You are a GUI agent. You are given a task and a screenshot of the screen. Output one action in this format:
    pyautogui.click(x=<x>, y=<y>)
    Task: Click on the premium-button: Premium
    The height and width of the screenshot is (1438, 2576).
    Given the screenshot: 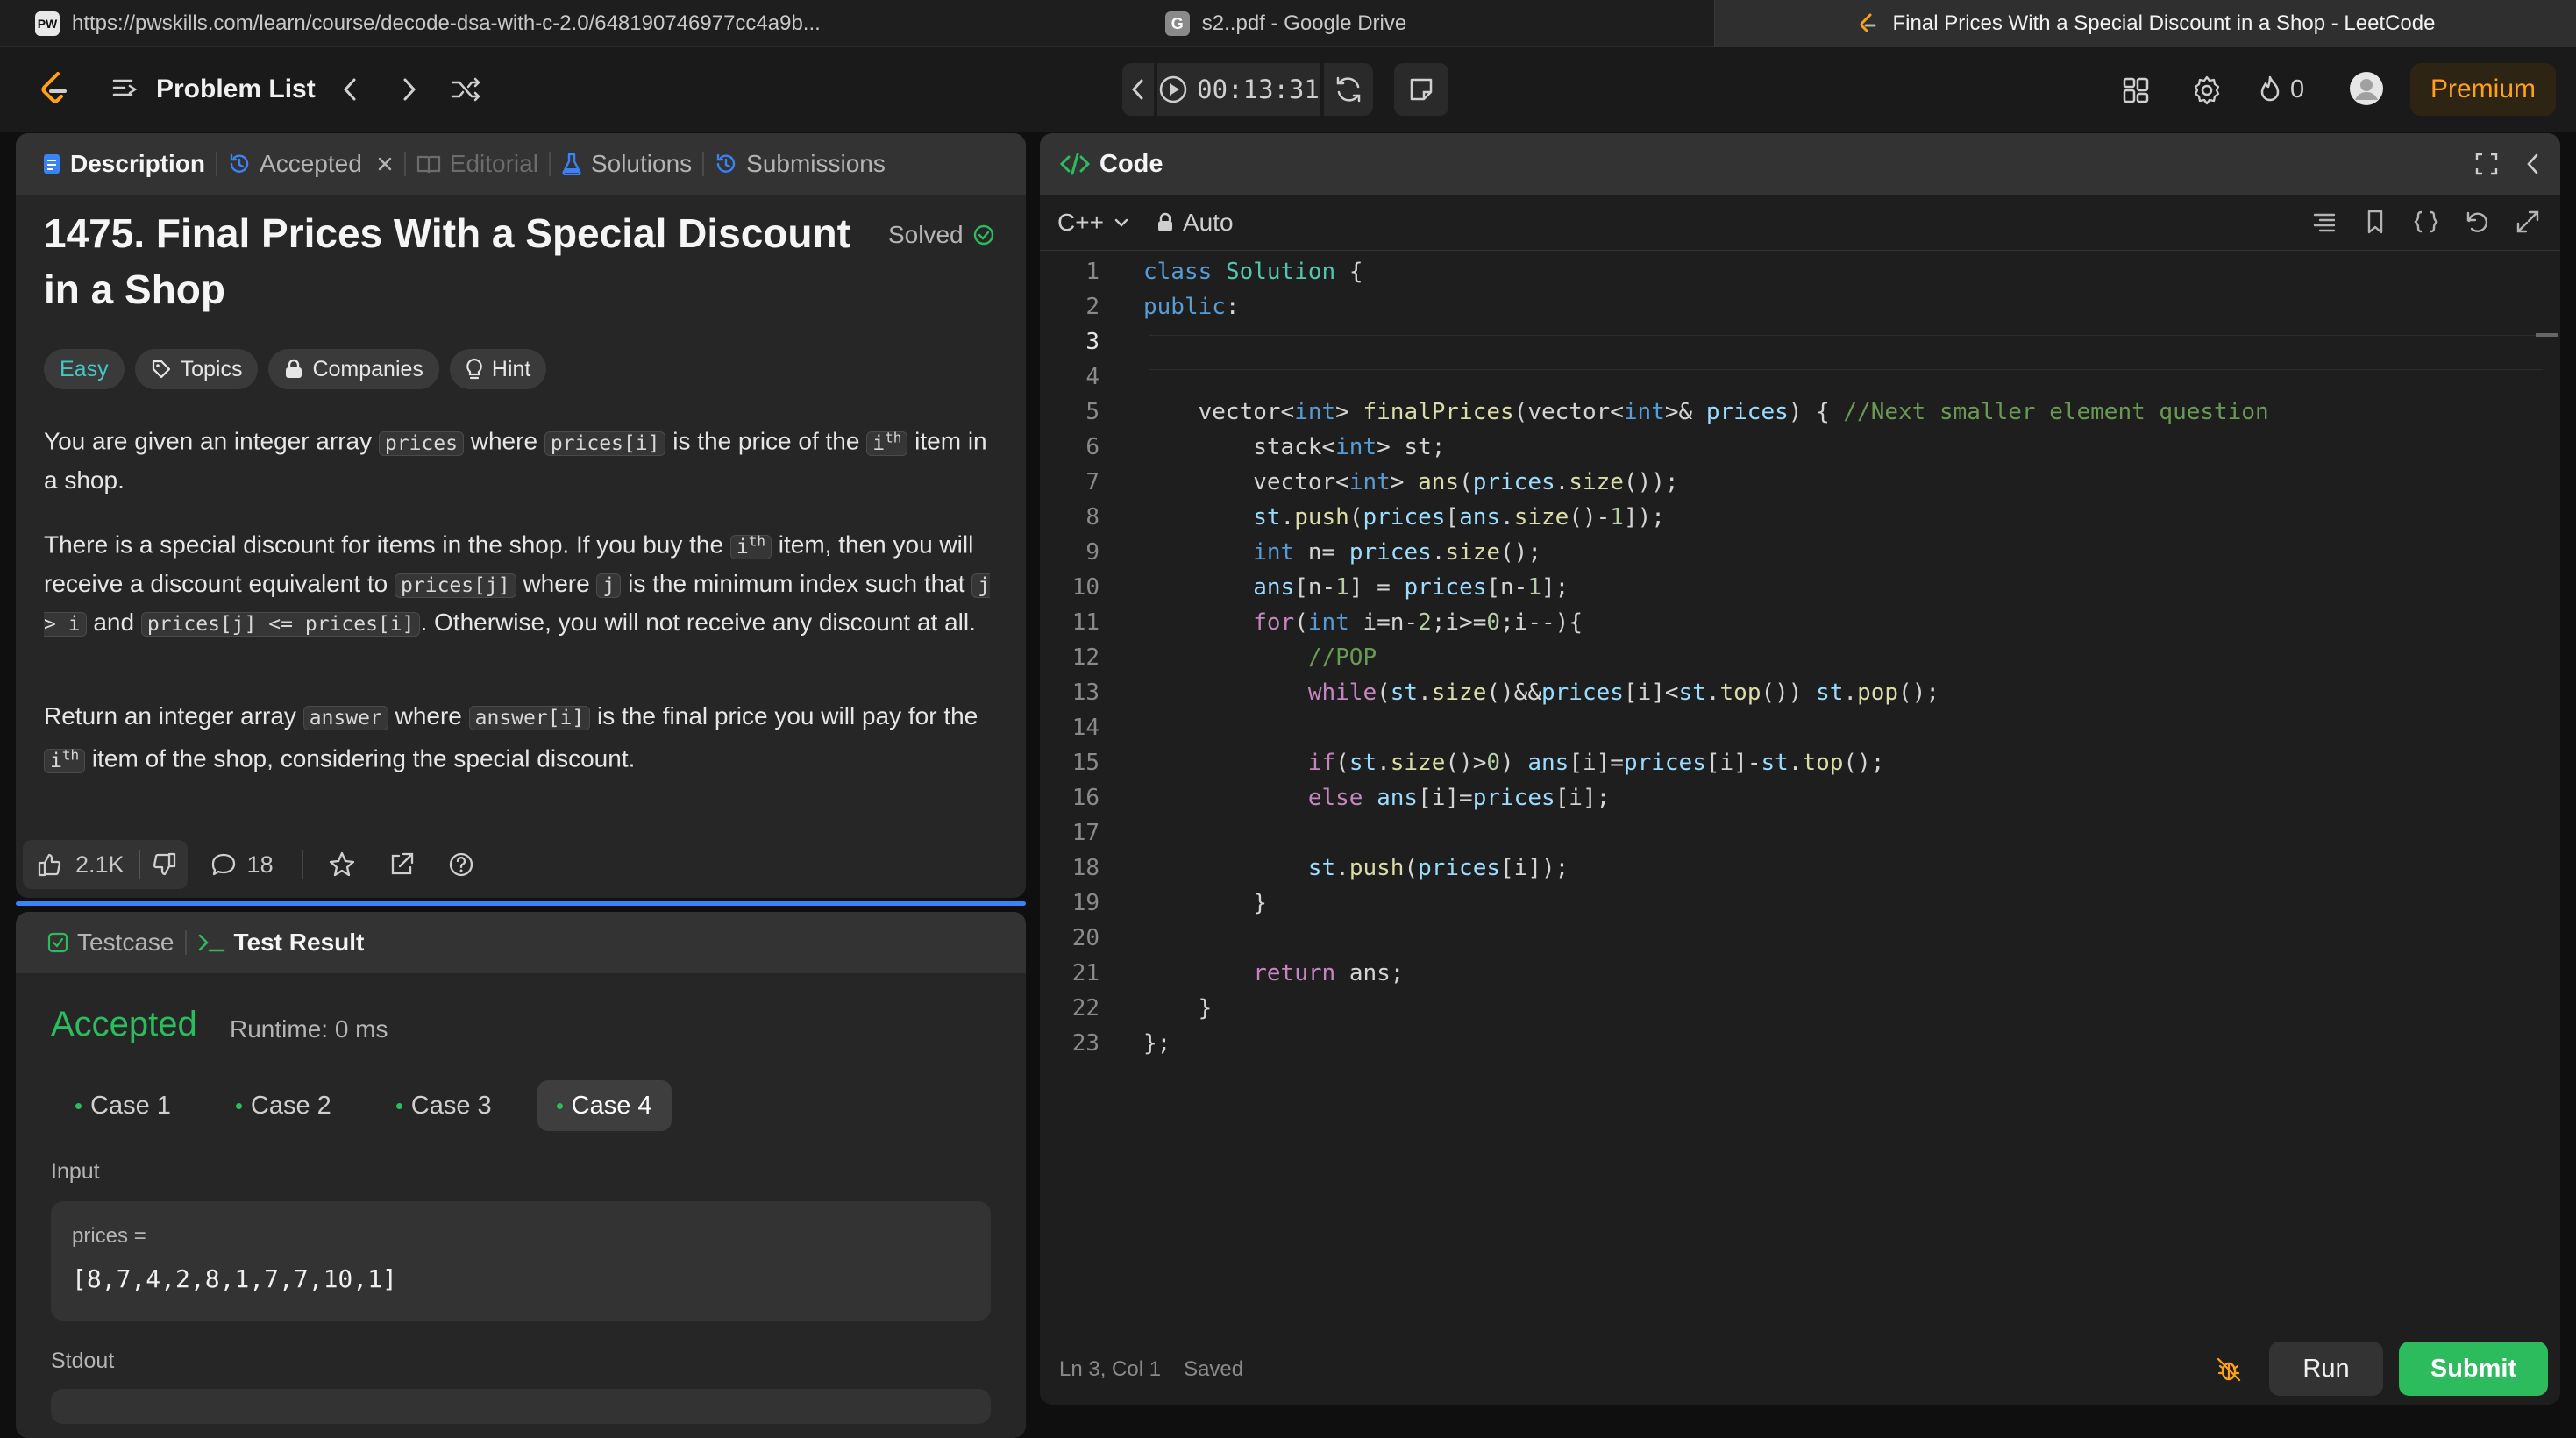 What is the action you would take?
    pyautogui.click(x=2483, y=89)
    